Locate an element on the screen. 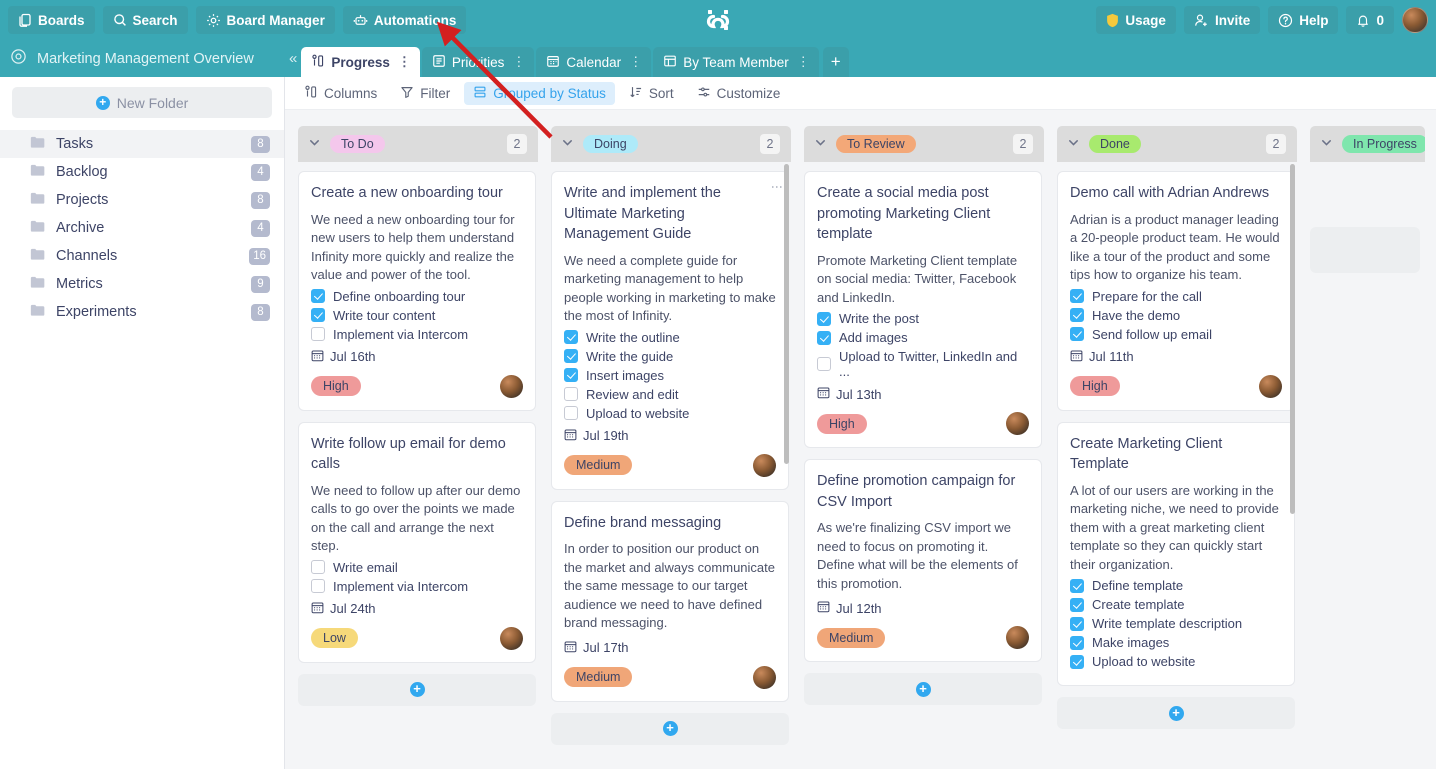  sidebar-item-channels: Channels 16 is located at coordinates (142, 256).